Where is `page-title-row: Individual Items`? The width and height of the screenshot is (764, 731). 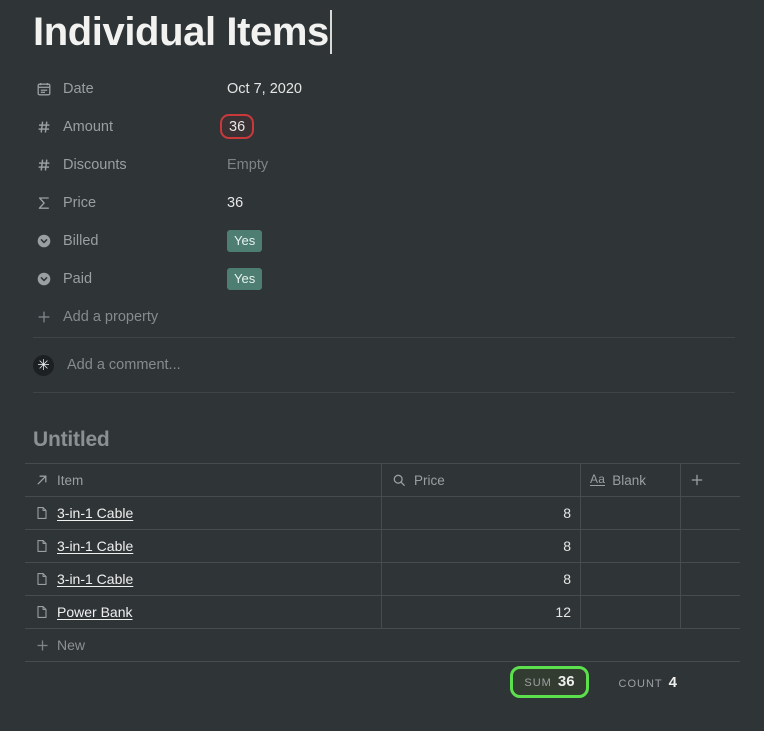 page-title-row: Individual Items is located at coordinates (182, 32).